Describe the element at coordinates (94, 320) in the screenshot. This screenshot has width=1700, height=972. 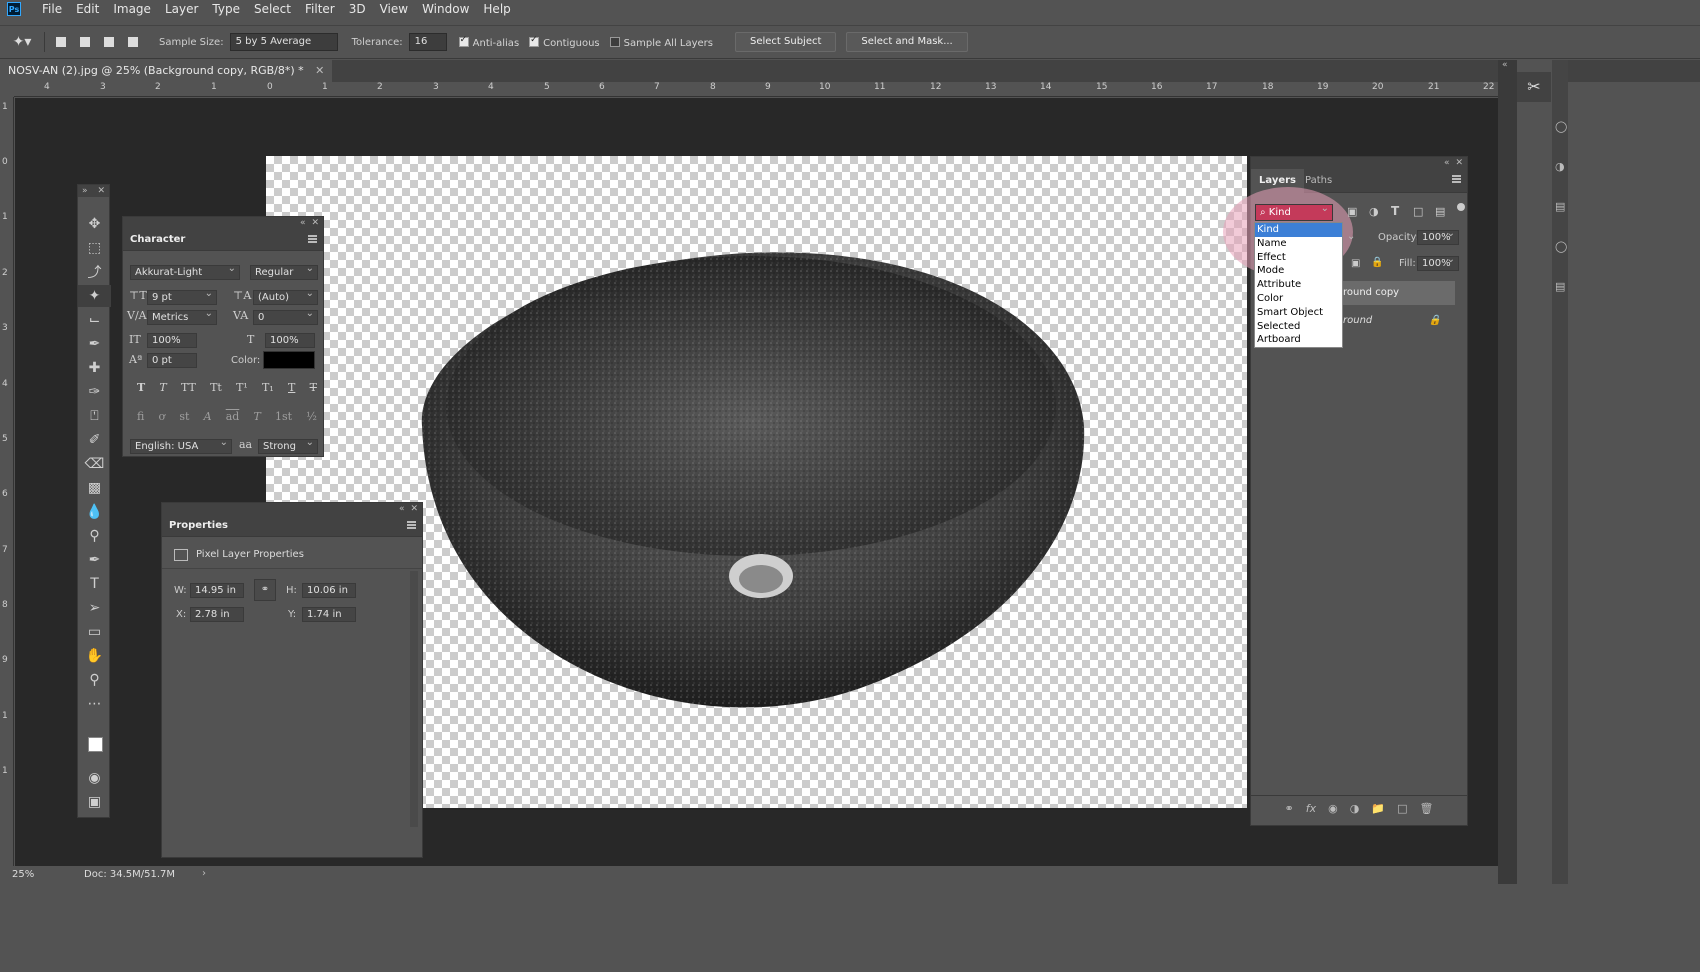
I see `crop-tool-icon: ⌙` at that location.